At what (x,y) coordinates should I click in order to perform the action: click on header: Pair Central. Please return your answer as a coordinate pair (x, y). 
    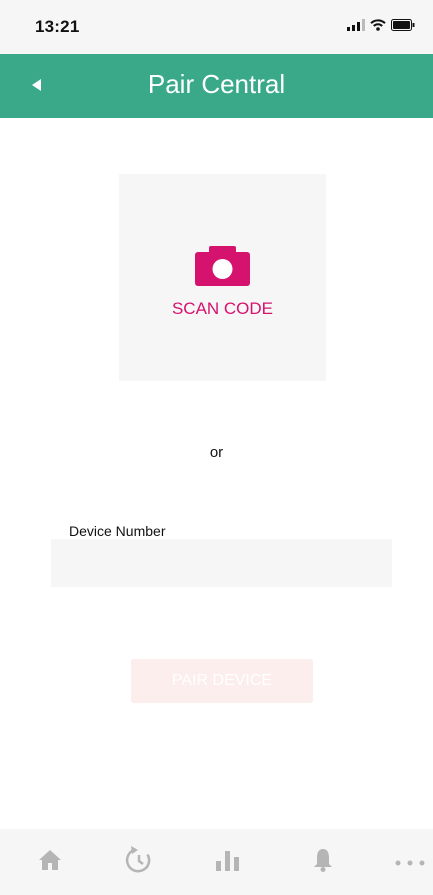
    Looking at the image, I should click on (216, 86).